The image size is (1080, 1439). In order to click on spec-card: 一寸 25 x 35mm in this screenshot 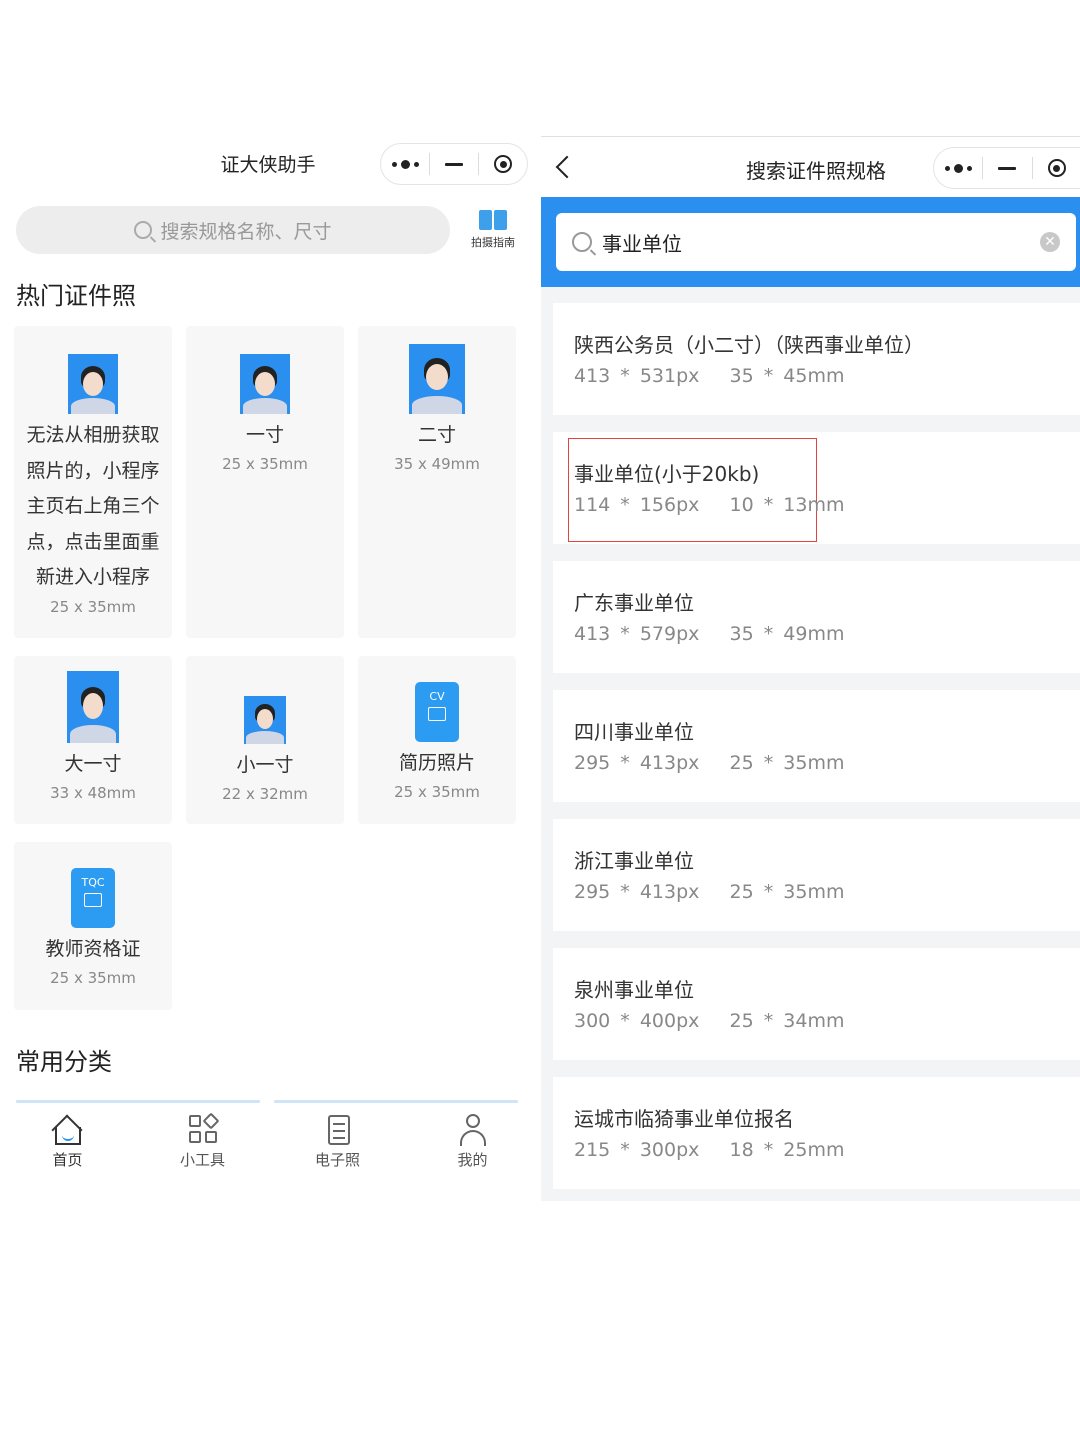, I will do `click(265, 482)`.